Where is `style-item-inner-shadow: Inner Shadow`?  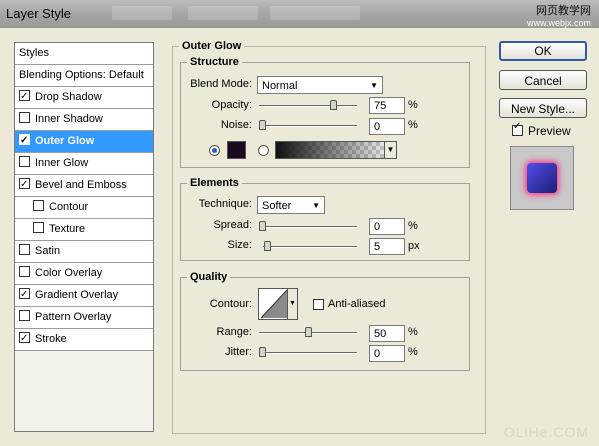 style-item-inner-shadow: Inner Shadow is located at coordinates (84, 120).